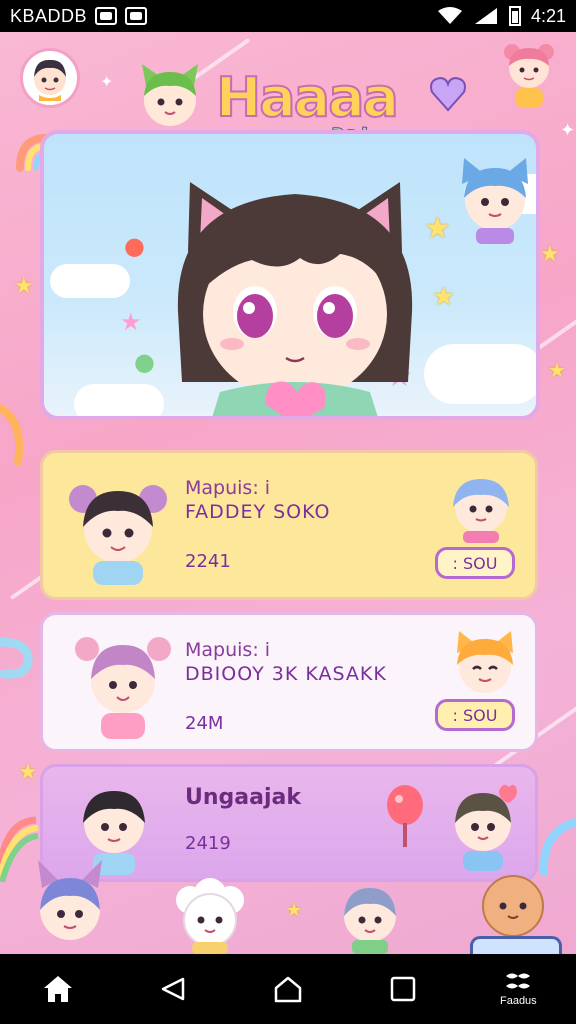  What do you see at coordinates (495, 201) in the screenshot?
I see `blue-cat-character` at bounding box center [495, 201].